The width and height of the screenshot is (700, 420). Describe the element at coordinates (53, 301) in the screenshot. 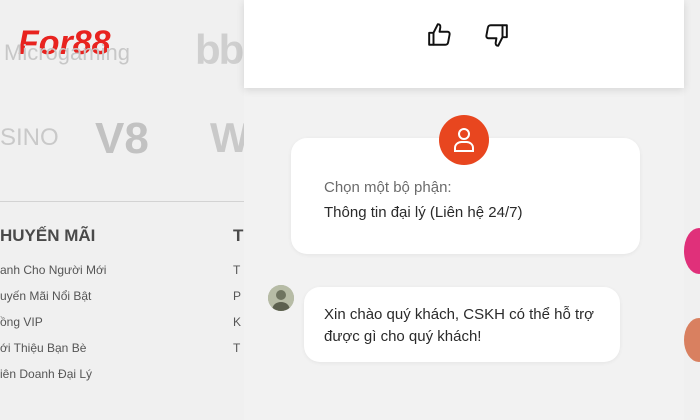

I see `footer-link: uyến Mãi Nổi Bật` at that location.